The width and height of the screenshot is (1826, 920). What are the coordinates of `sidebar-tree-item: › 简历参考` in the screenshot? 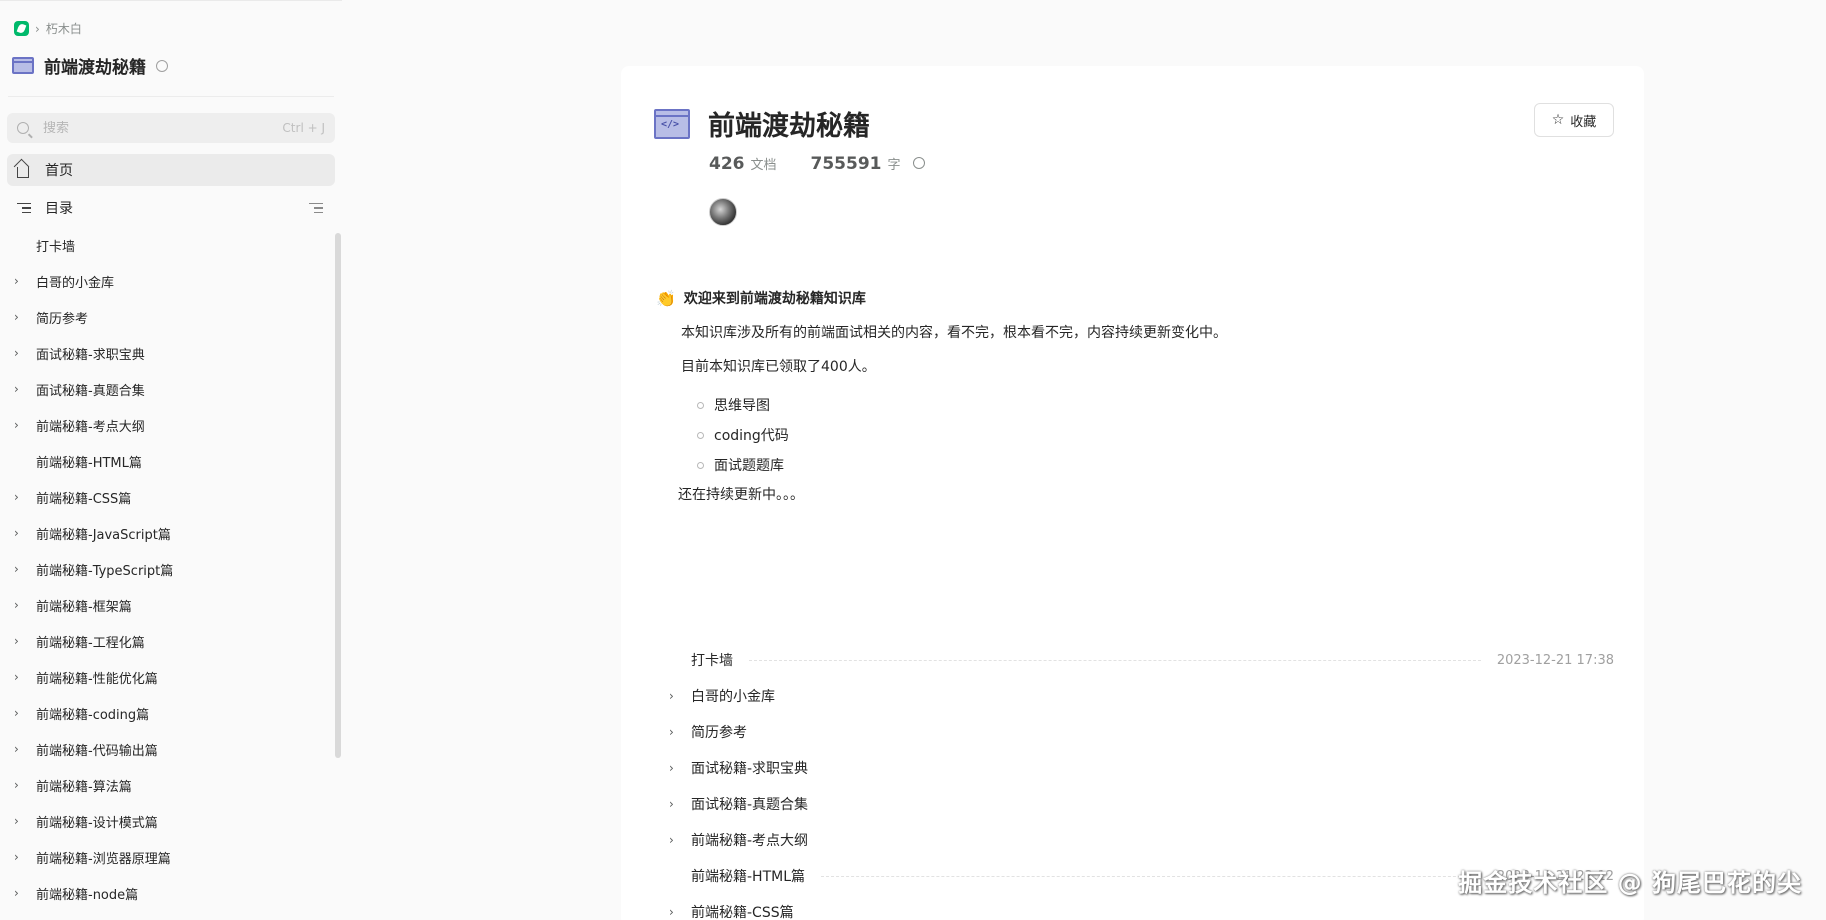 It's located at (166, 317).